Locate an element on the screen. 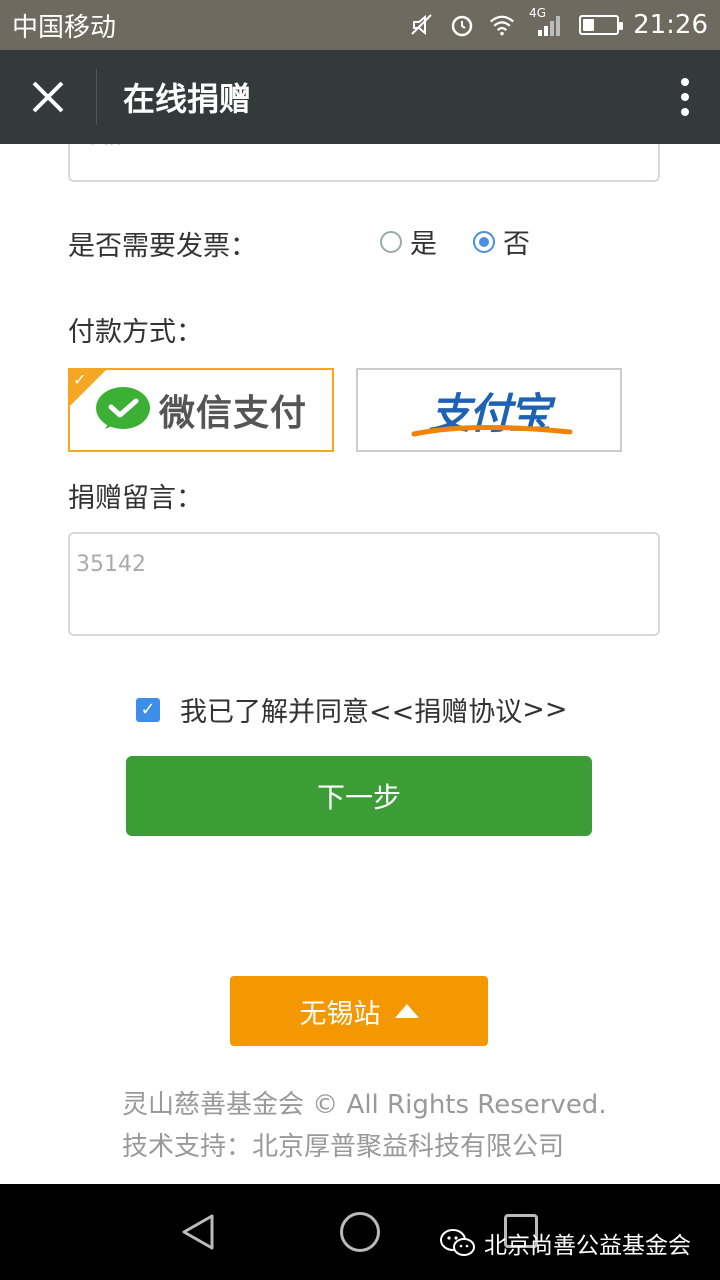 The image size is (720, 1280). invoice-option-no-label: 否 is located at coordinates (516, 244).